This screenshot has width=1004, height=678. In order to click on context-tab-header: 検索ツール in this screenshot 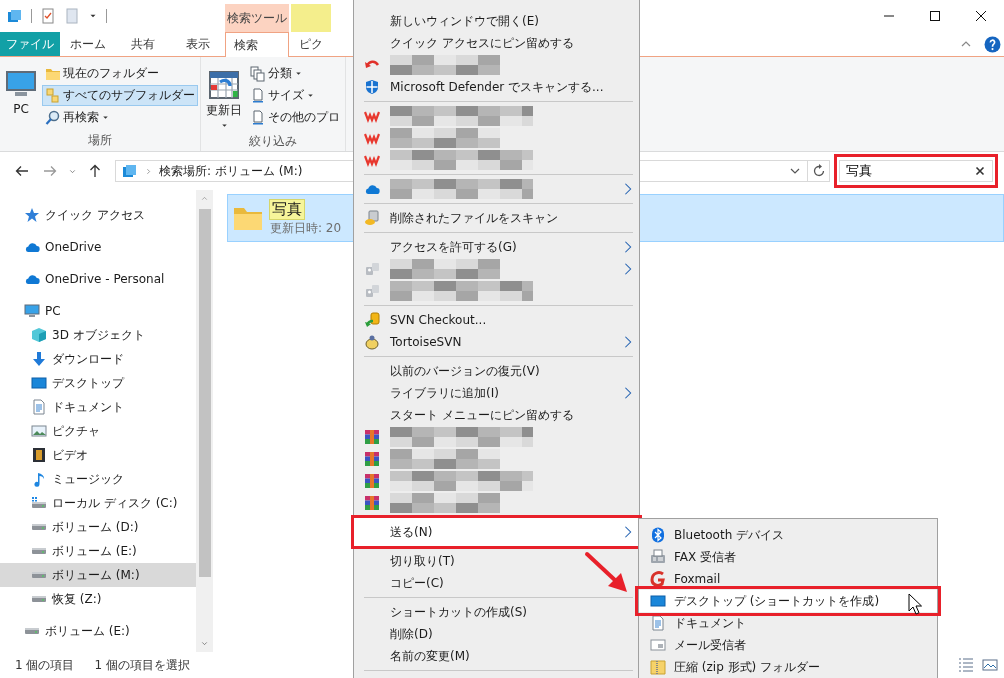, I will do `click(257, 18)`.